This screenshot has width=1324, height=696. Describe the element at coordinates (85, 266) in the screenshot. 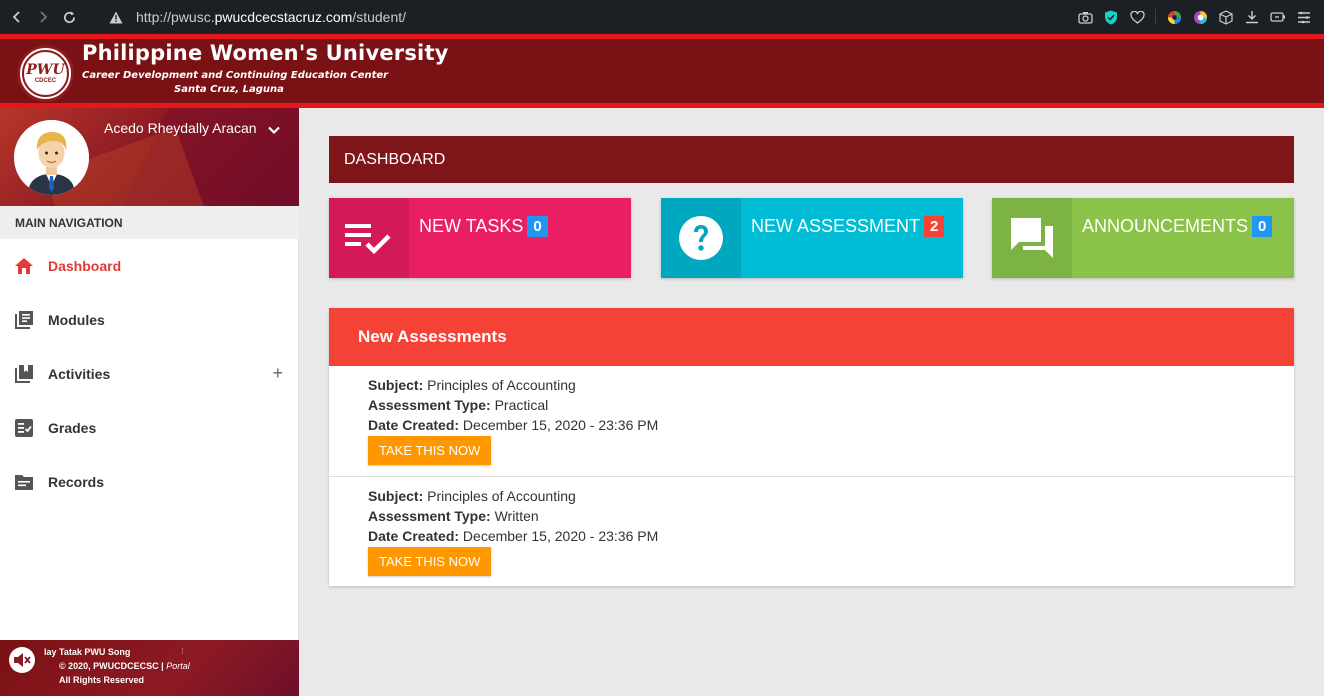

I see `sidebar-item-label: Dashboard` at that location.